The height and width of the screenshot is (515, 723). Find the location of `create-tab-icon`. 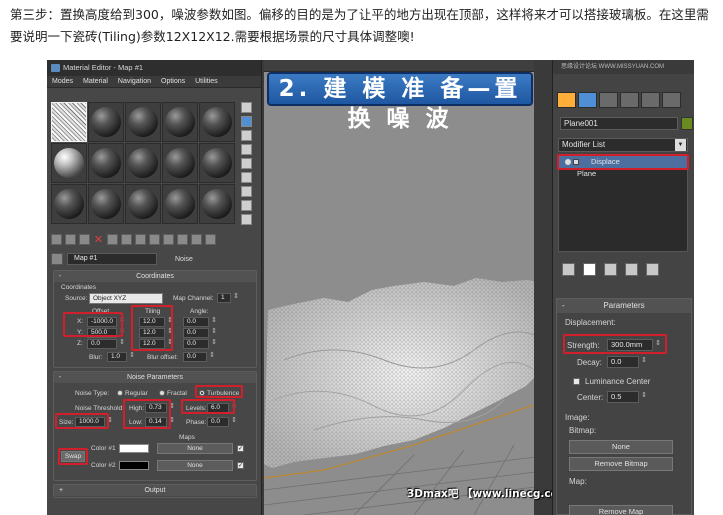

create-tab-icon is located at coordinates (566, 100).